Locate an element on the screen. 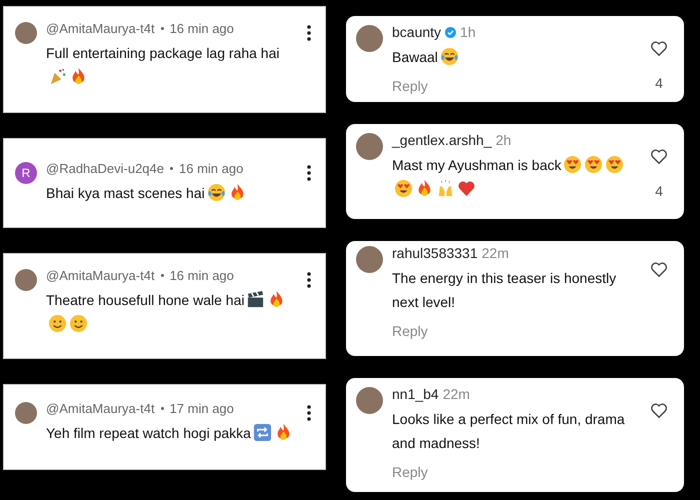 This screenshot has width=700, height=500. comment-text: Mast my Ayushman is back is located at coordinates (477, 165).